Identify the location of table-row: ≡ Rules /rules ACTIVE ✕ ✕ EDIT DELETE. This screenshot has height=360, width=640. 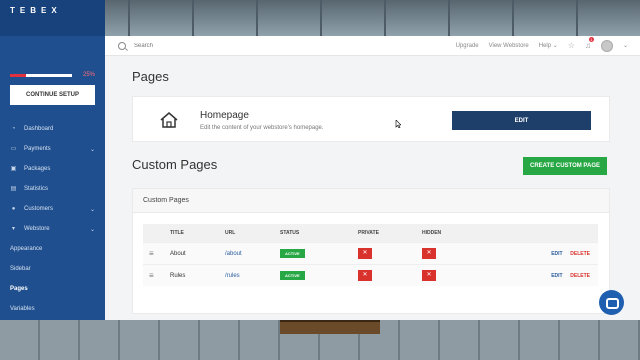
(370, 275).